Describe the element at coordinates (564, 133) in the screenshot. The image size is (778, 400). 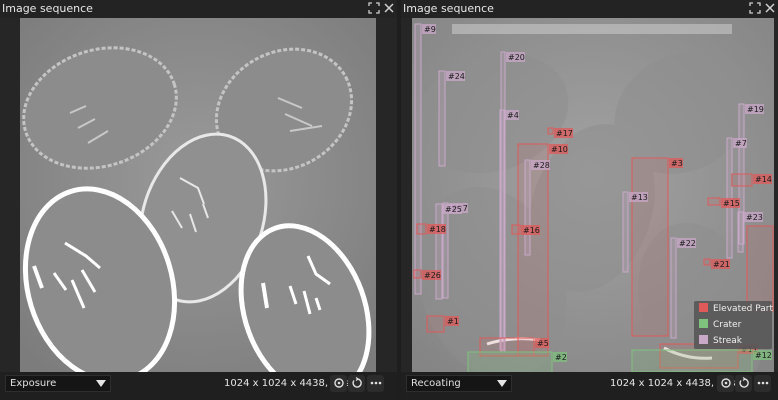
I see `detection-label: #17` at that location.